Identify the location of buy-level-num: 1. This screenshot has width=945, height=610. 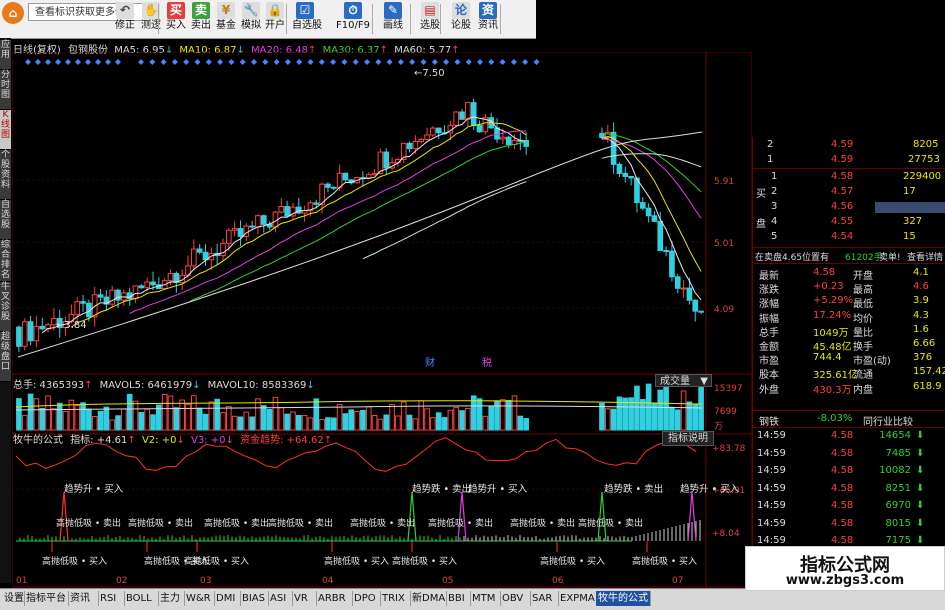
(774, 176).